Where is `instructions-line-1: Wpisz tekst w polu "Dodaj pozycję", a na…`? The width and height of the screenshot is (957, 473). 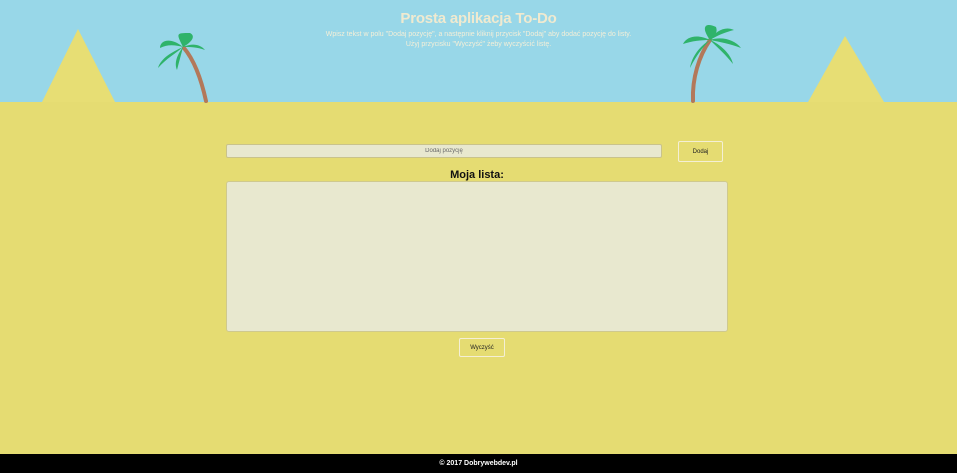
instructions-line-1: Wpisz tekst w polu "Dodaj pozycję", a na… is located at coordinates (478, 34).